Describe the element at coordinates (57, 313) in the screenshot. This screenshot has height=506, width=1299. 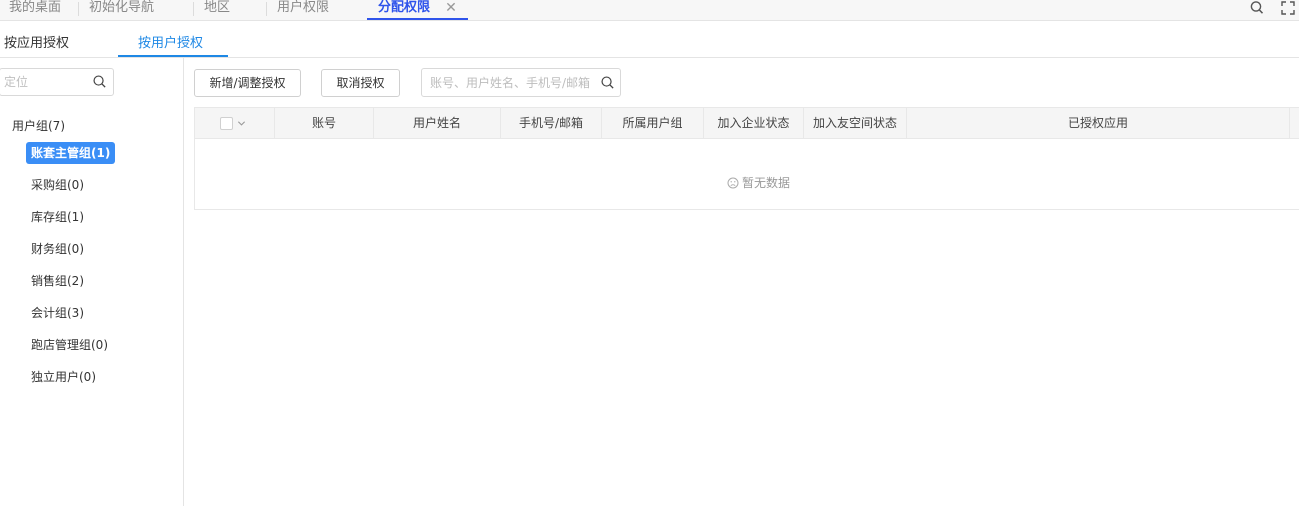
I see `group-item: 会计组(3)` at that location.